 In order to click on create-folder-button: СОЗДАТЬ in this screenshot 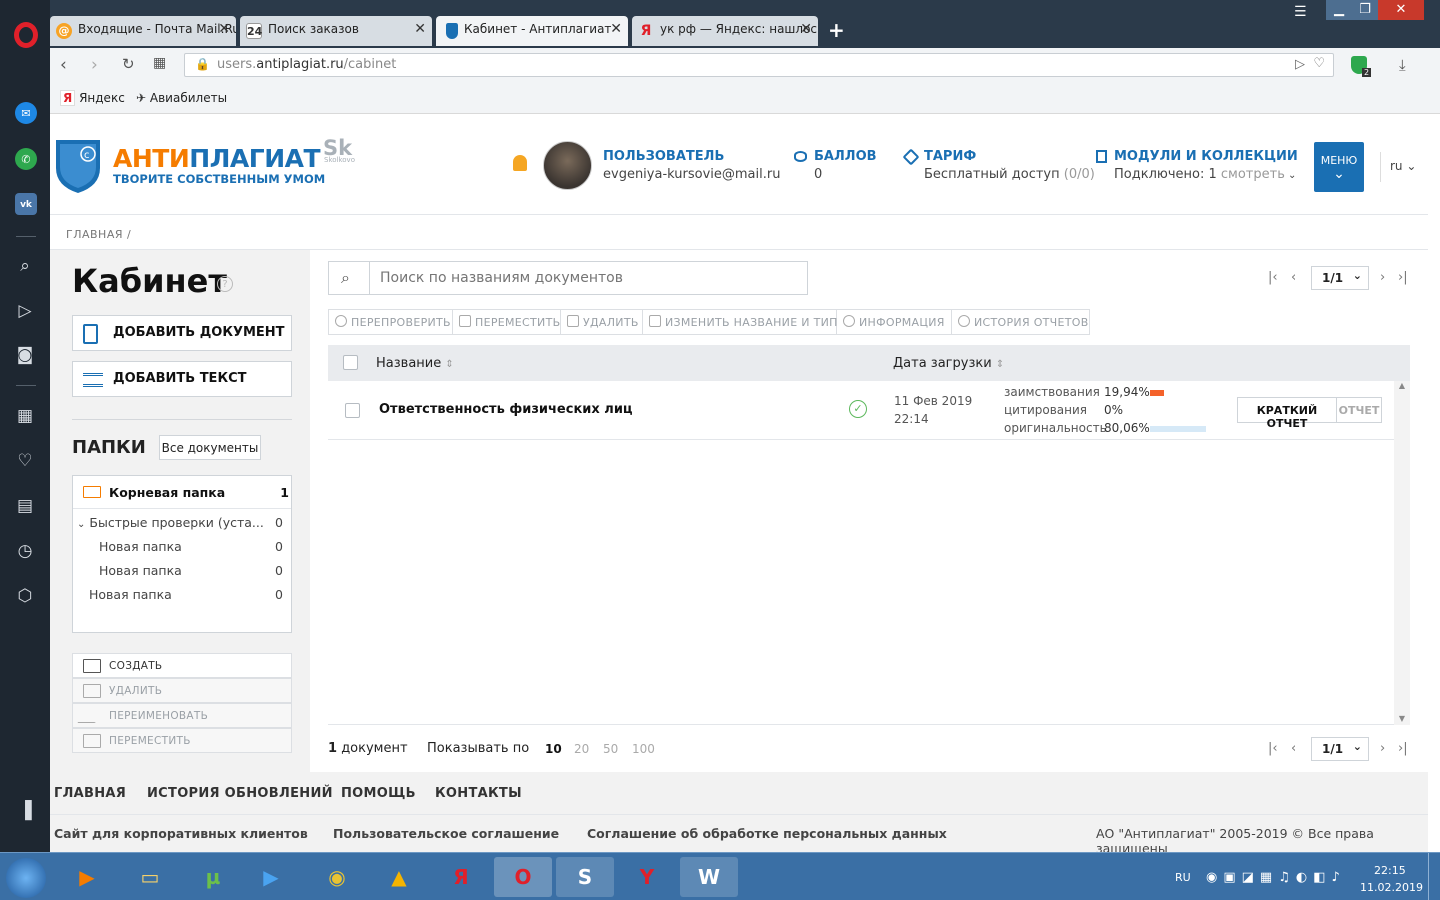, I will do `click(182, 665)`.